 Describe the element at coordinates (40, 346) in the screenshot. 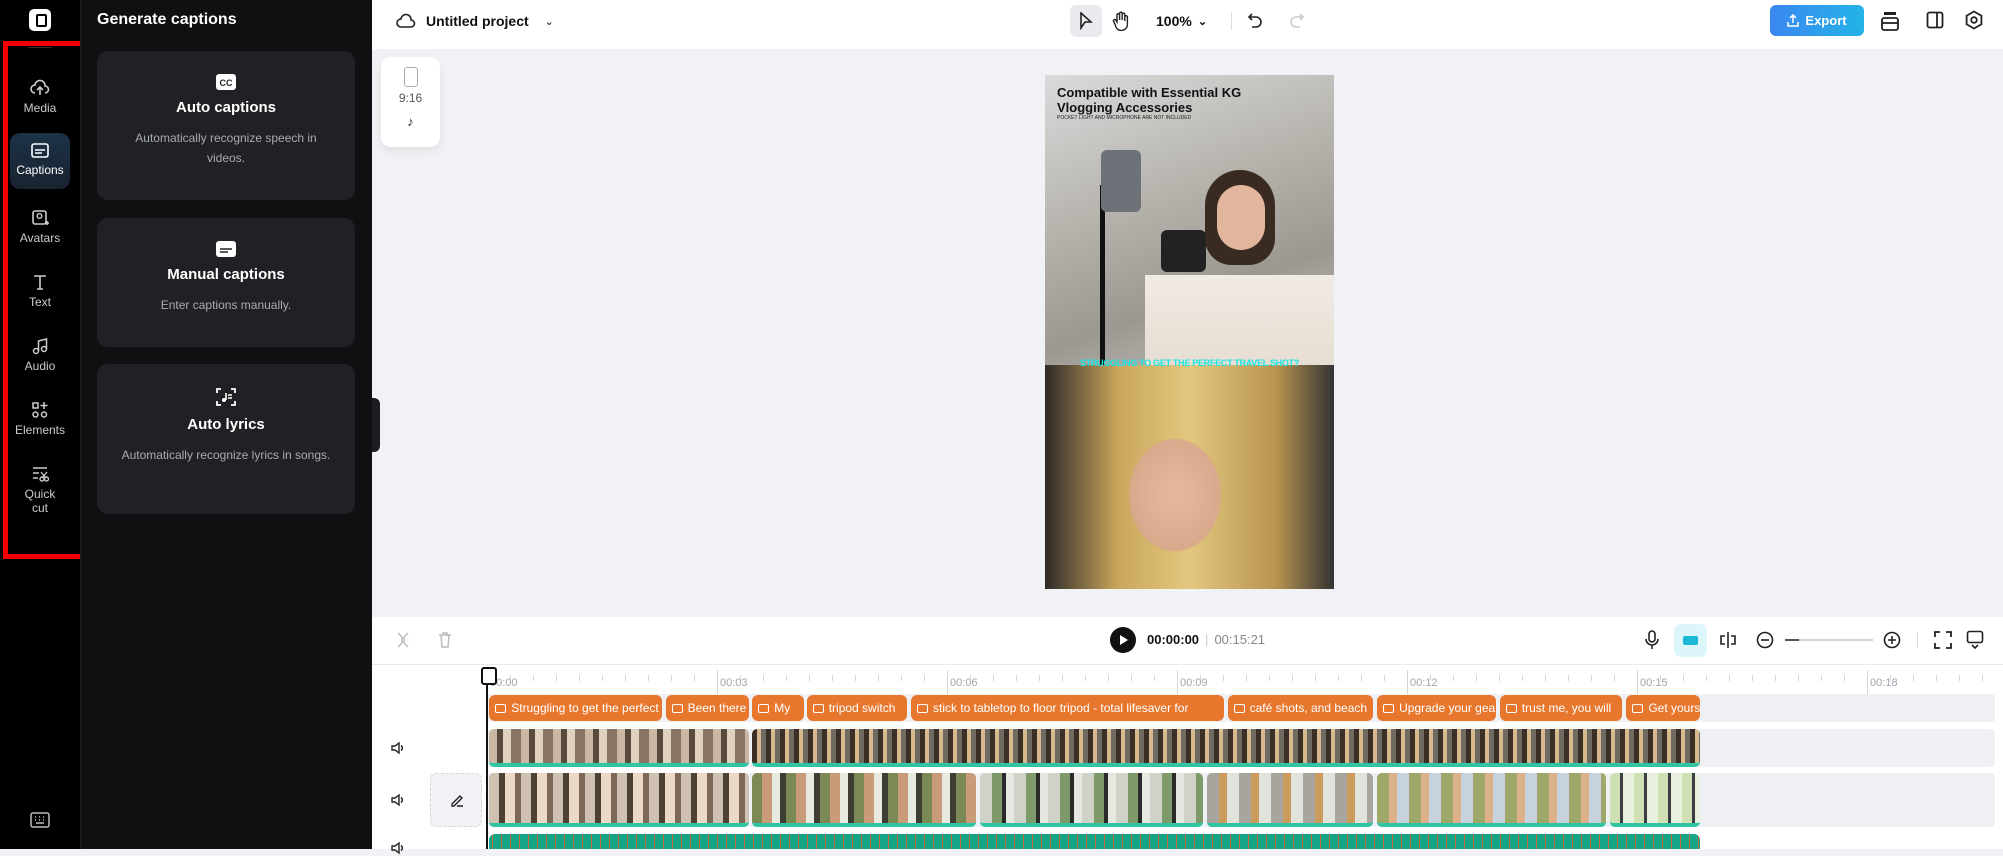

I see `music-note-icon` at that location.